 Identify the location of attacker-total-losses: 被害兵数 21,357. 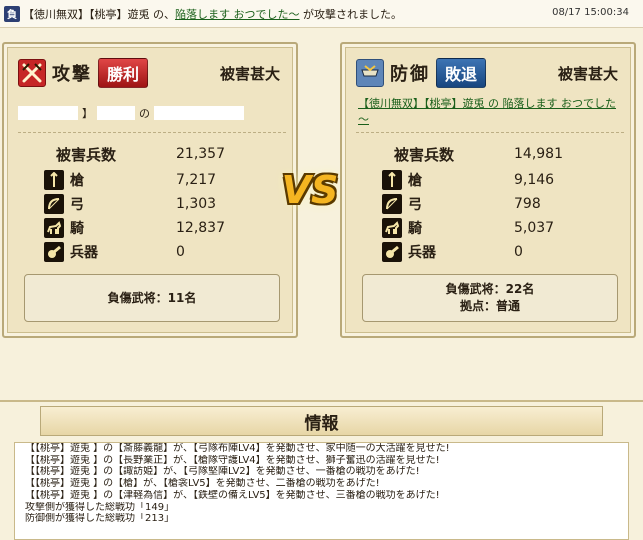
(154, 154).